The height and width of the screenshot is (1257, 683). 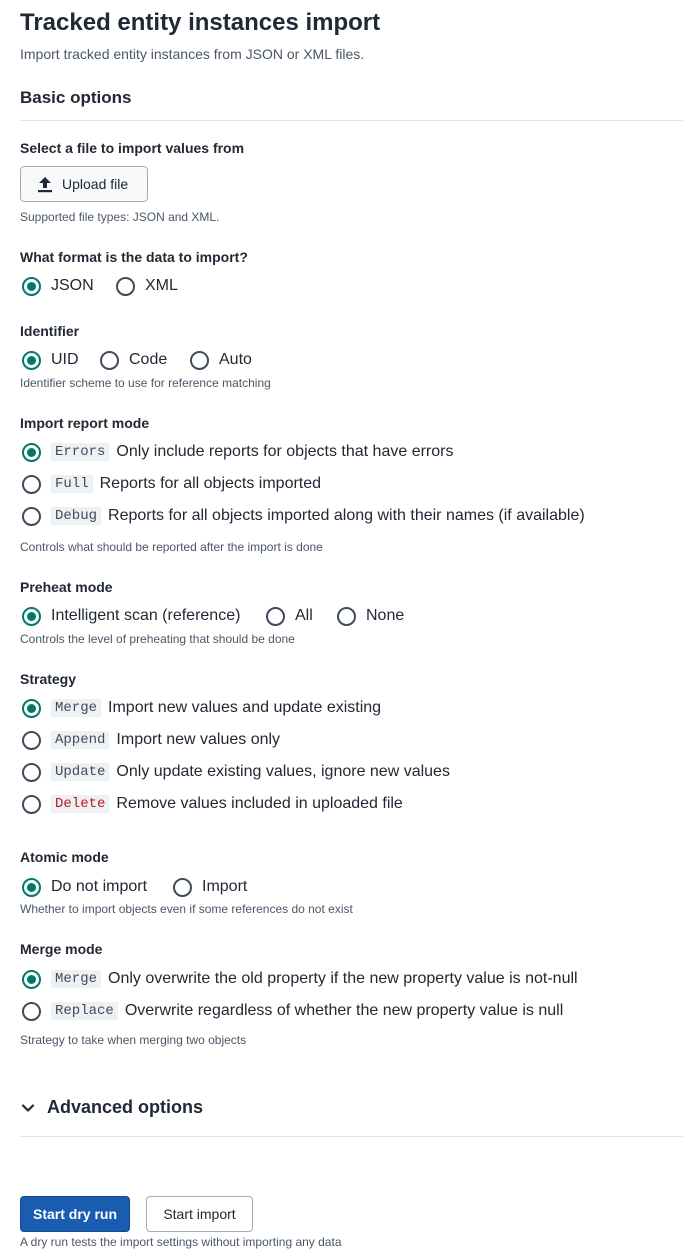 I want to click on report-option-full: Full Reports for all objects imported, so click(x=171, y=484).